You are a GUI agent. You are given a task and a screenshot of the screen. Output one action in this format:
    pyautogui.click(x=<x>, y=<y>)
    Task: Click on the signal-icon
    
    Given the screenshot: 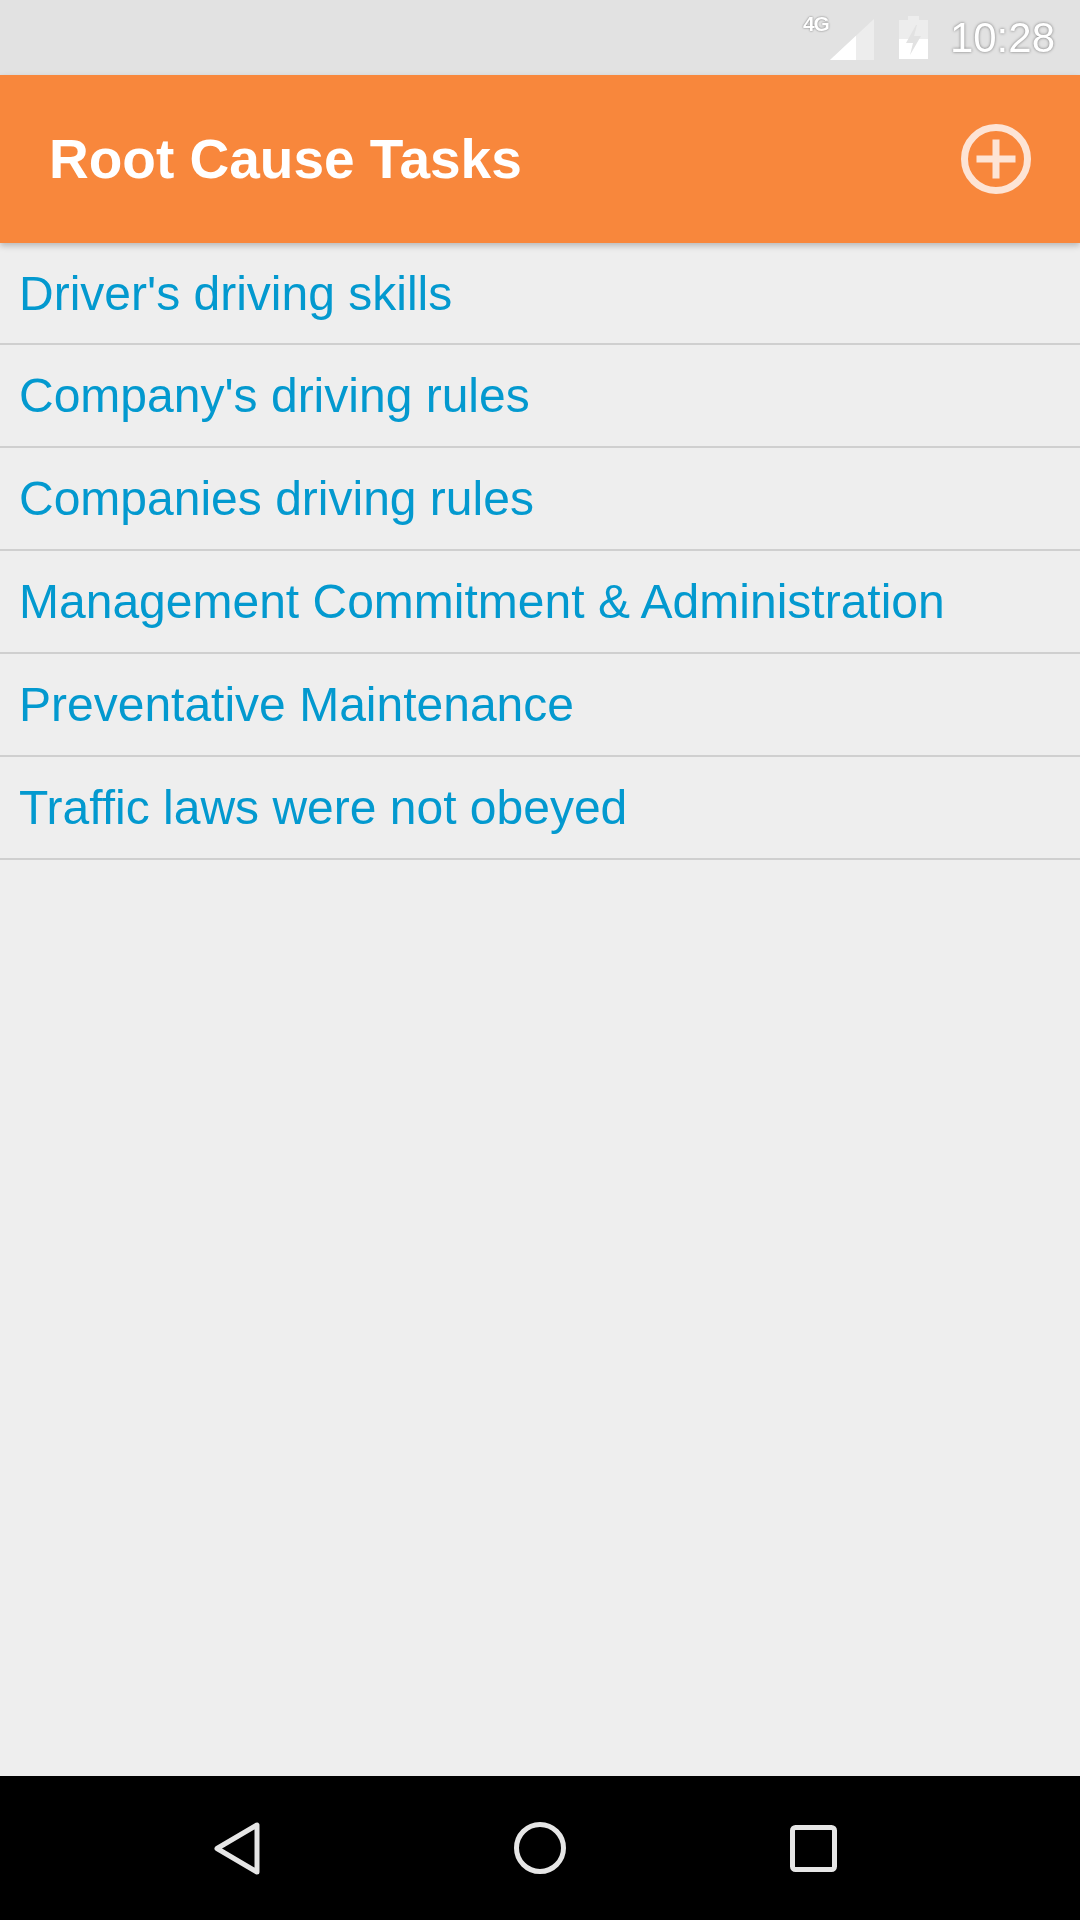 What is the action you would take?
    pyautogui.click(x=851, y=39)
    